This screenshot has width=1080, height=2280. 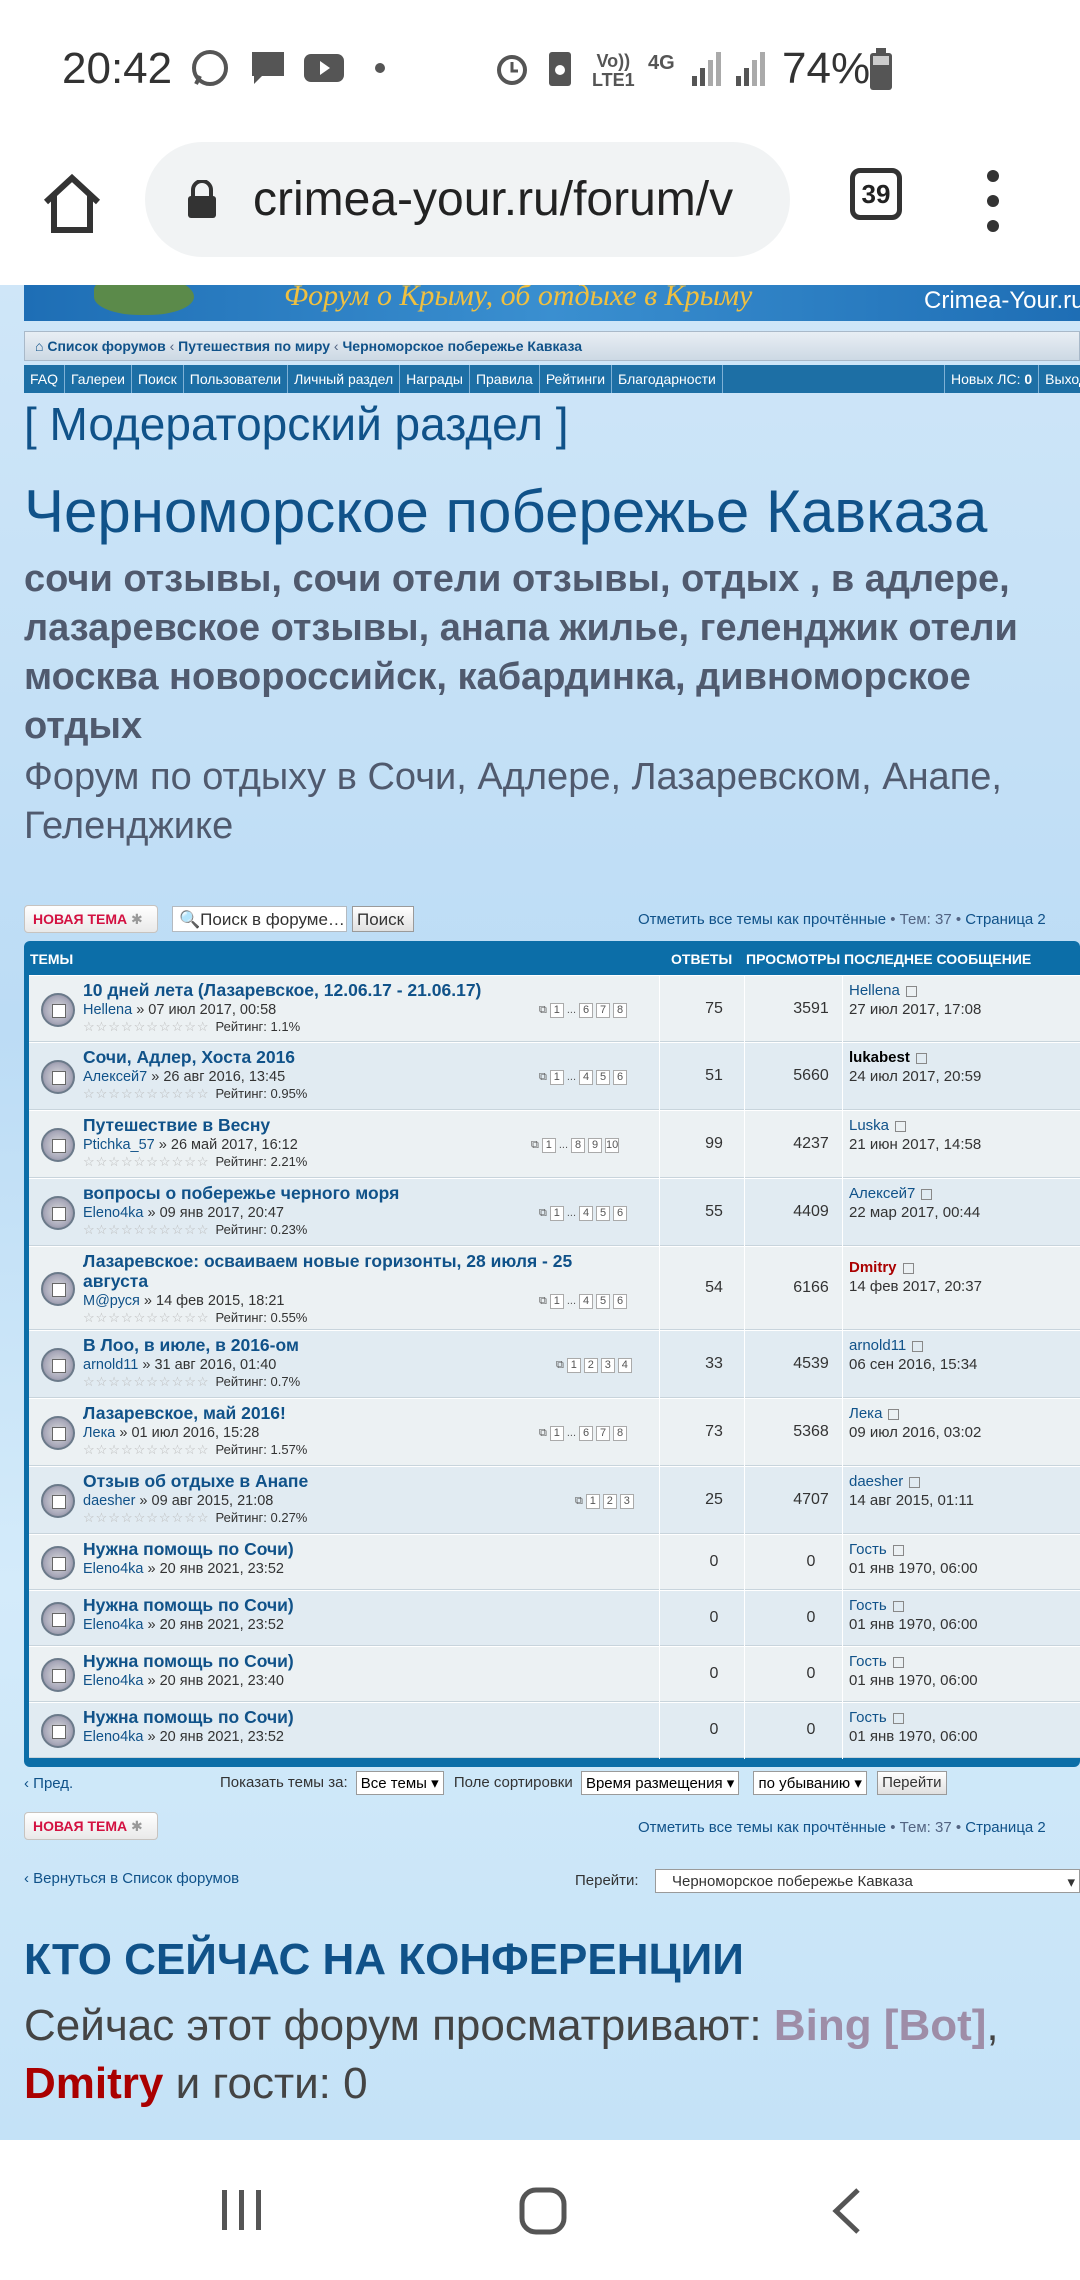 What do you see at coordinates (1059, 379) in the screenshot?
I see `nav-logout: Выход` at bounding box center [1059, 379].